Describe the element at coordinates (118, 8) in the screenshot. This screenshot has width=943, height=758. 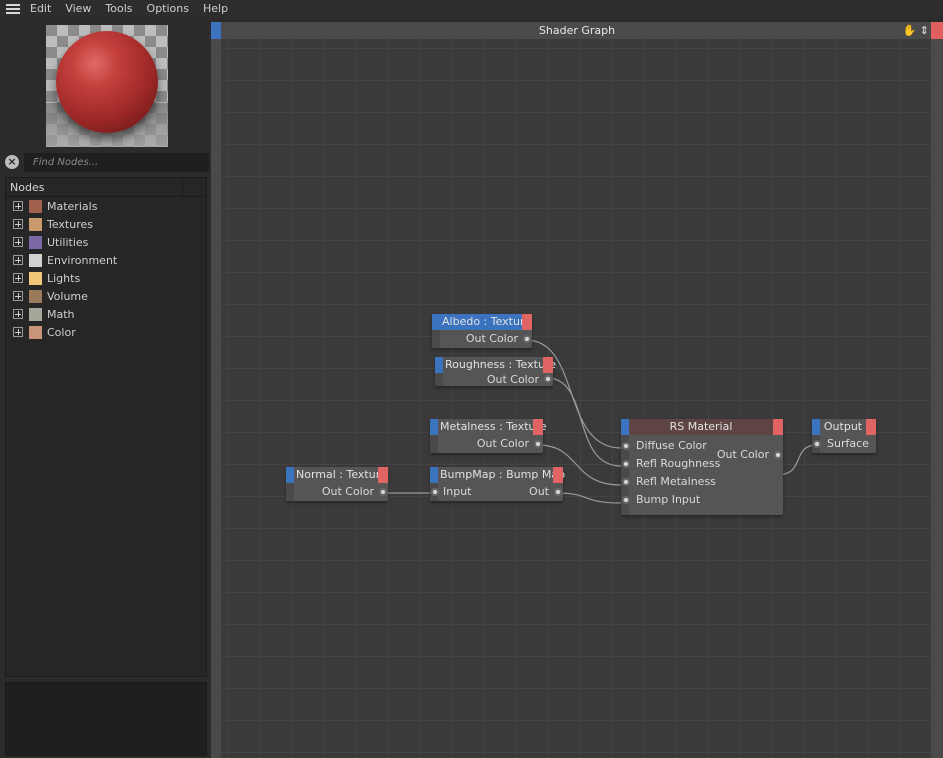
I see `menu-tools: Tools` at that location.